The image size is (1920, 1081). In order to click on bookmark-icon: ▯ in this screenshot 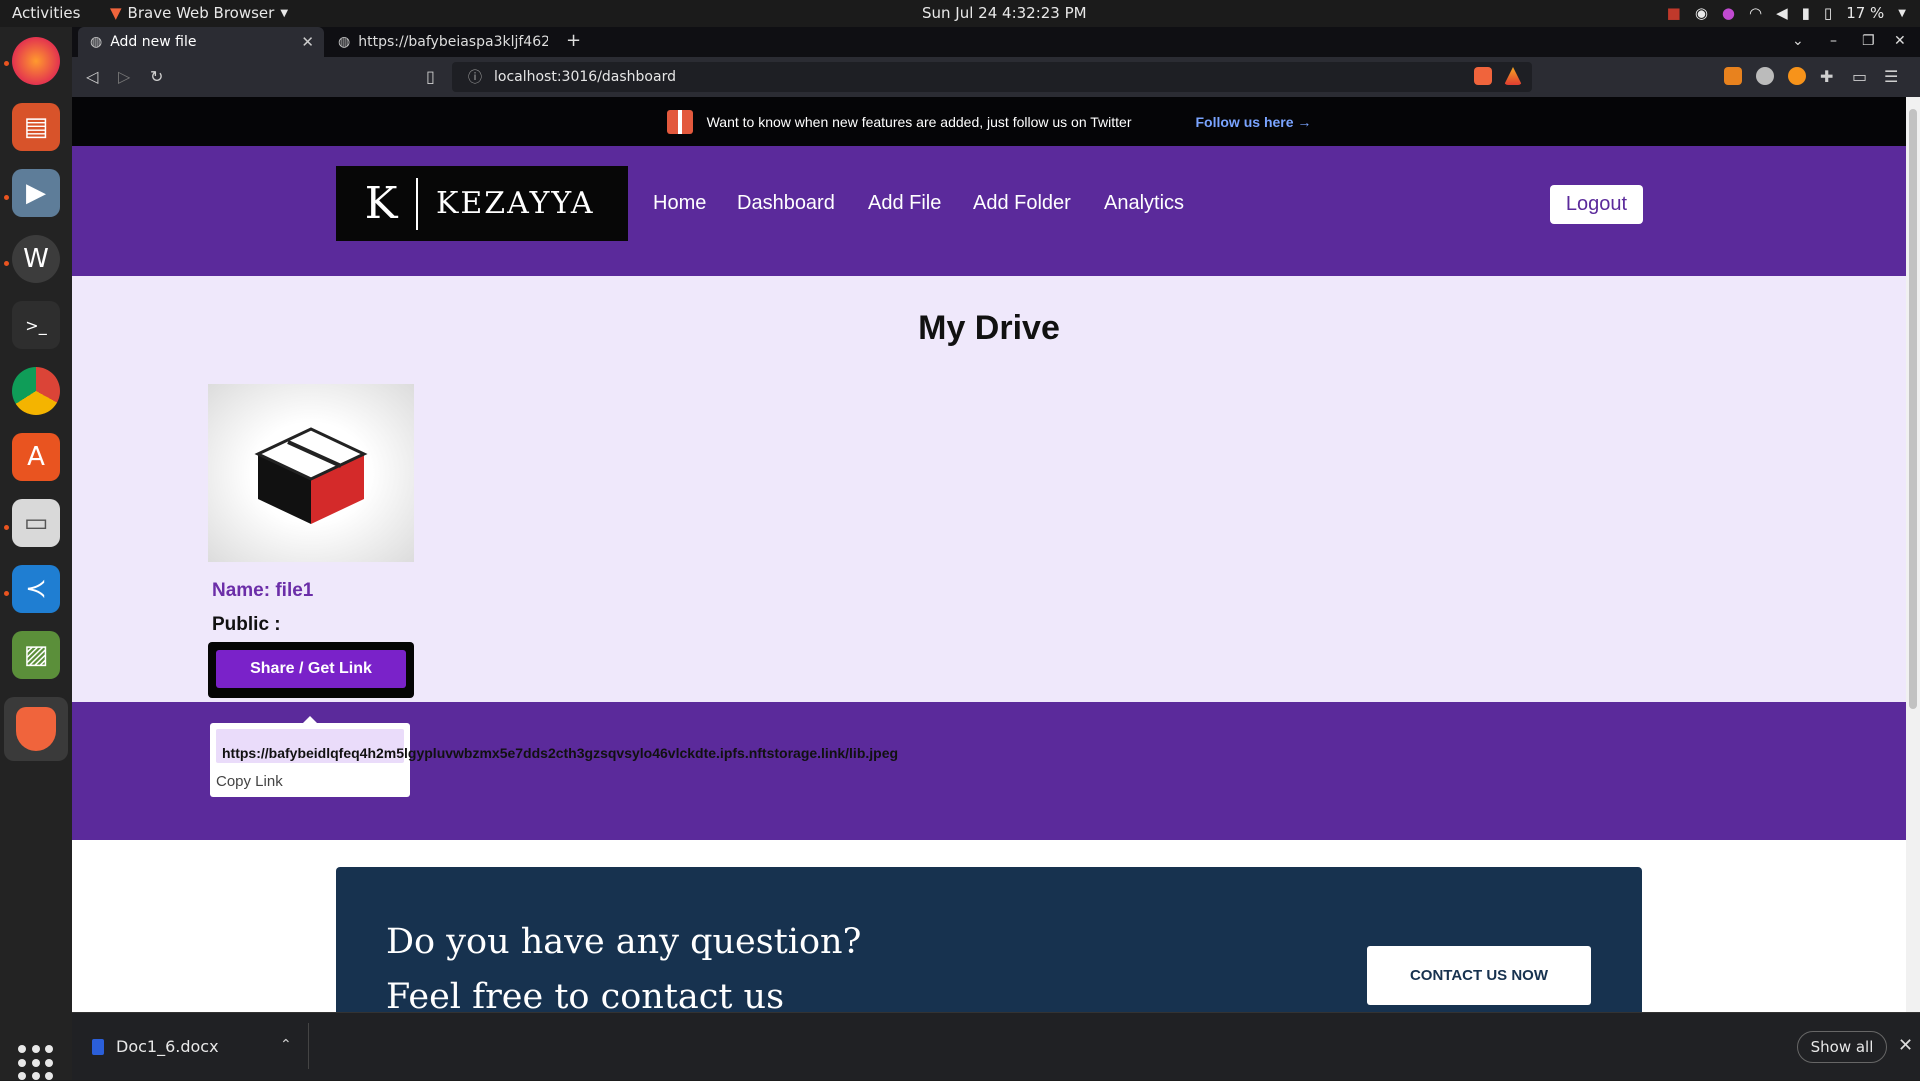, I will do `click(430, 76)`.